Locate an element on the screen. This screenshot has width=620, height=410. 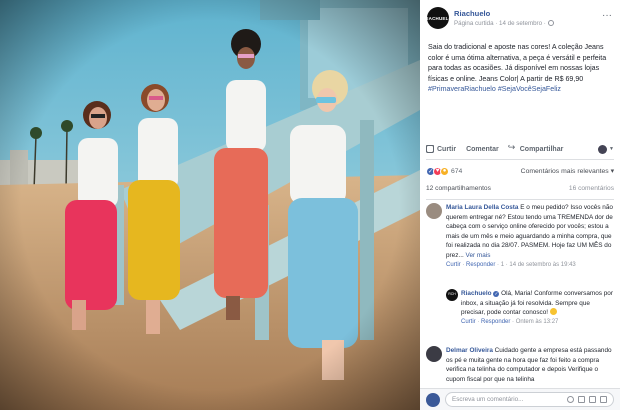
post-meta: Página curtida · 14 de setembro · is located at coordinates (504, 23).